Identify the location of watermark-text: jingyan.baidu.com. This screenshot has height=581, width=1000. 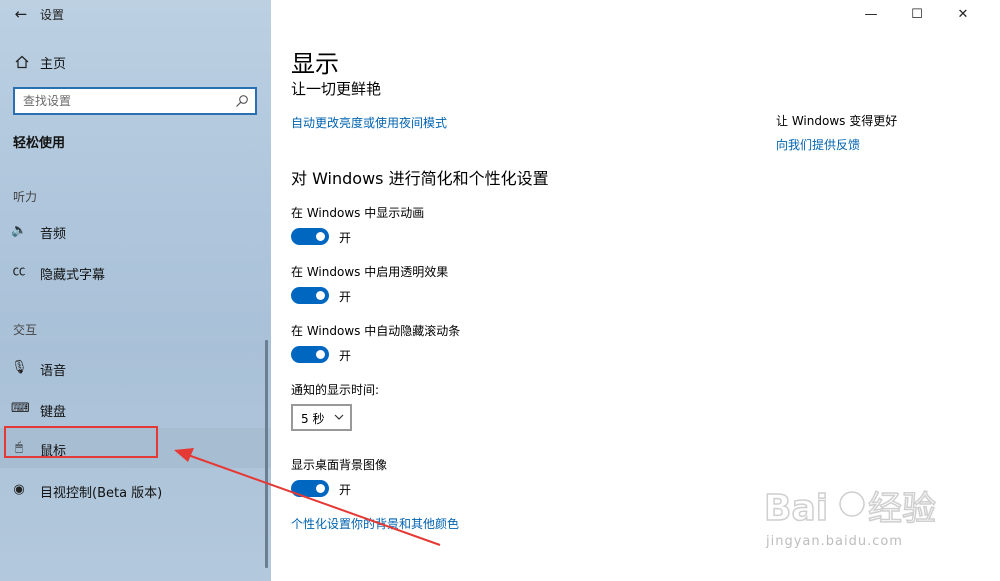
(834, 541).